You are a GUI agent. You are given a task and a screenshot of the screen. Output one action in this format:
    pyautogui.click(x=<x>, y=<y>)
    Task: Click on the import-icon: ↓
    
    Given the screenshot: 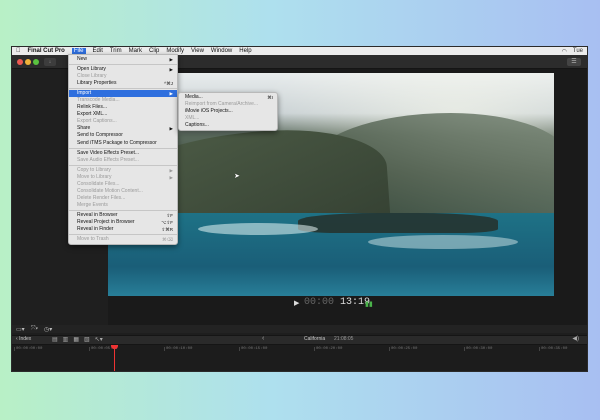 What is the action you would take?
    pyautogui.click(x=50, y=62)
    